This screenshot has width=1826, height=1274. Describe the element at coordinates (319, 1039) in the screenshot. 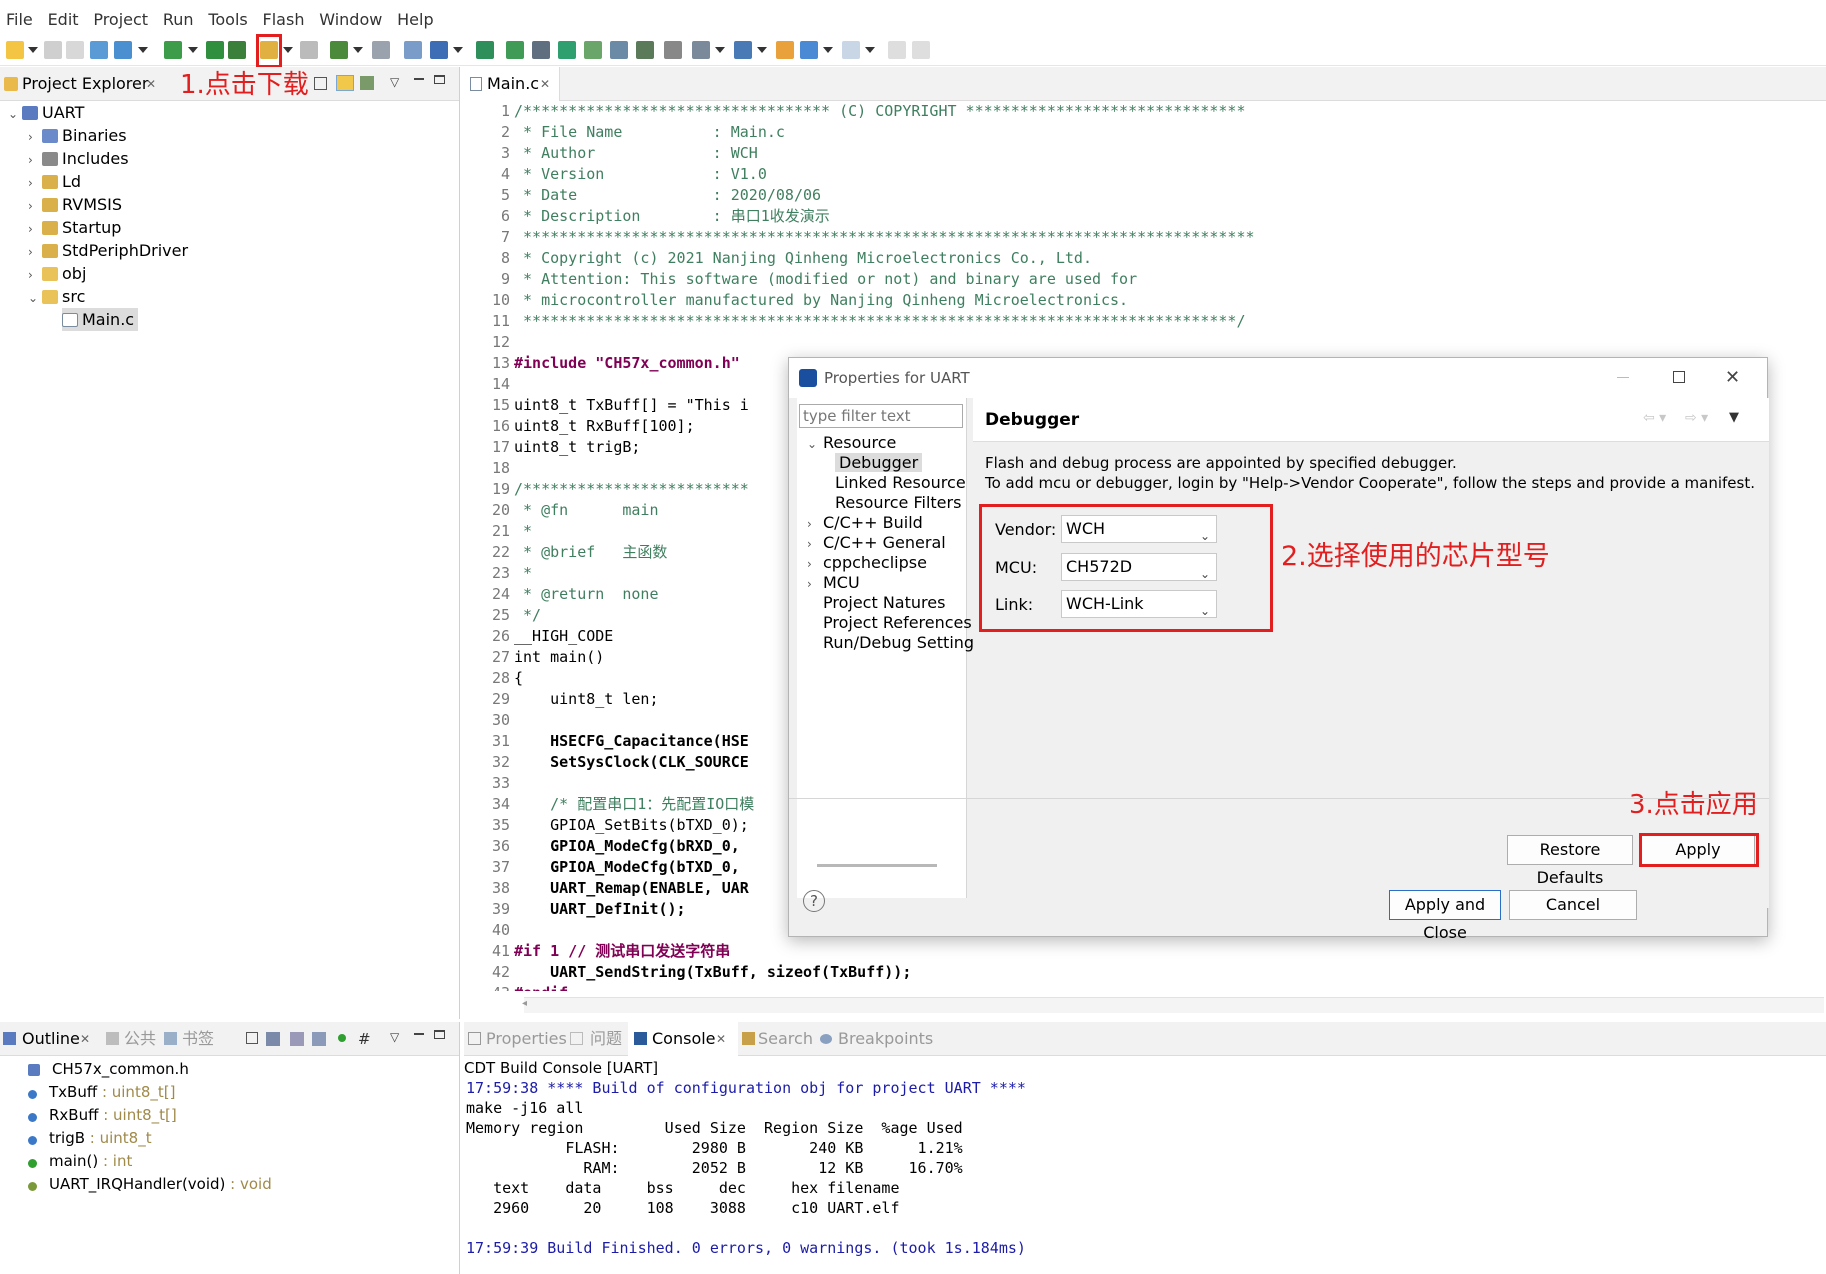

I see `hide-static-icon` at that location.